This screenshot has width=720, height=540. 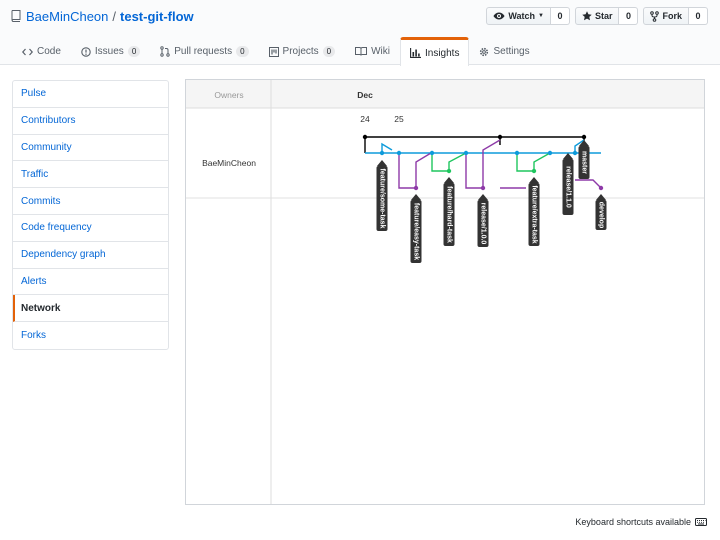 What do you see at coordinates (165, 51) in the screenshot?
I see `pull-request-icon` at bounding box center [165, 51].